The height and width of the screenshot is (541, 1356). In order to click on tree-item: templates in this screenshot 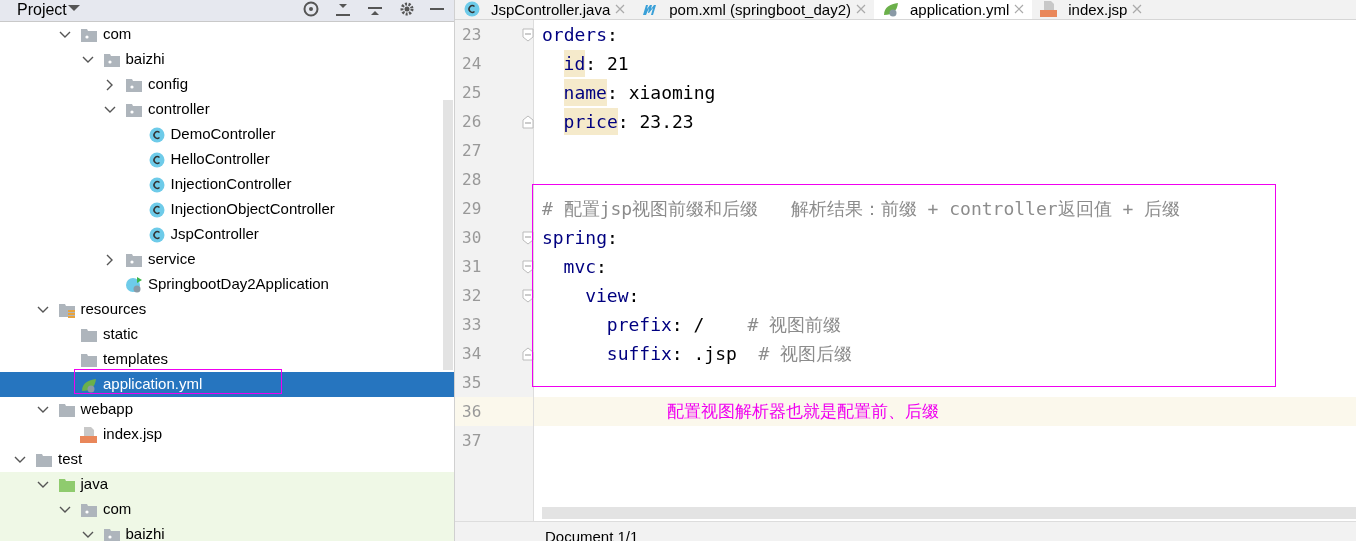, I will do `click(136, 359)`.